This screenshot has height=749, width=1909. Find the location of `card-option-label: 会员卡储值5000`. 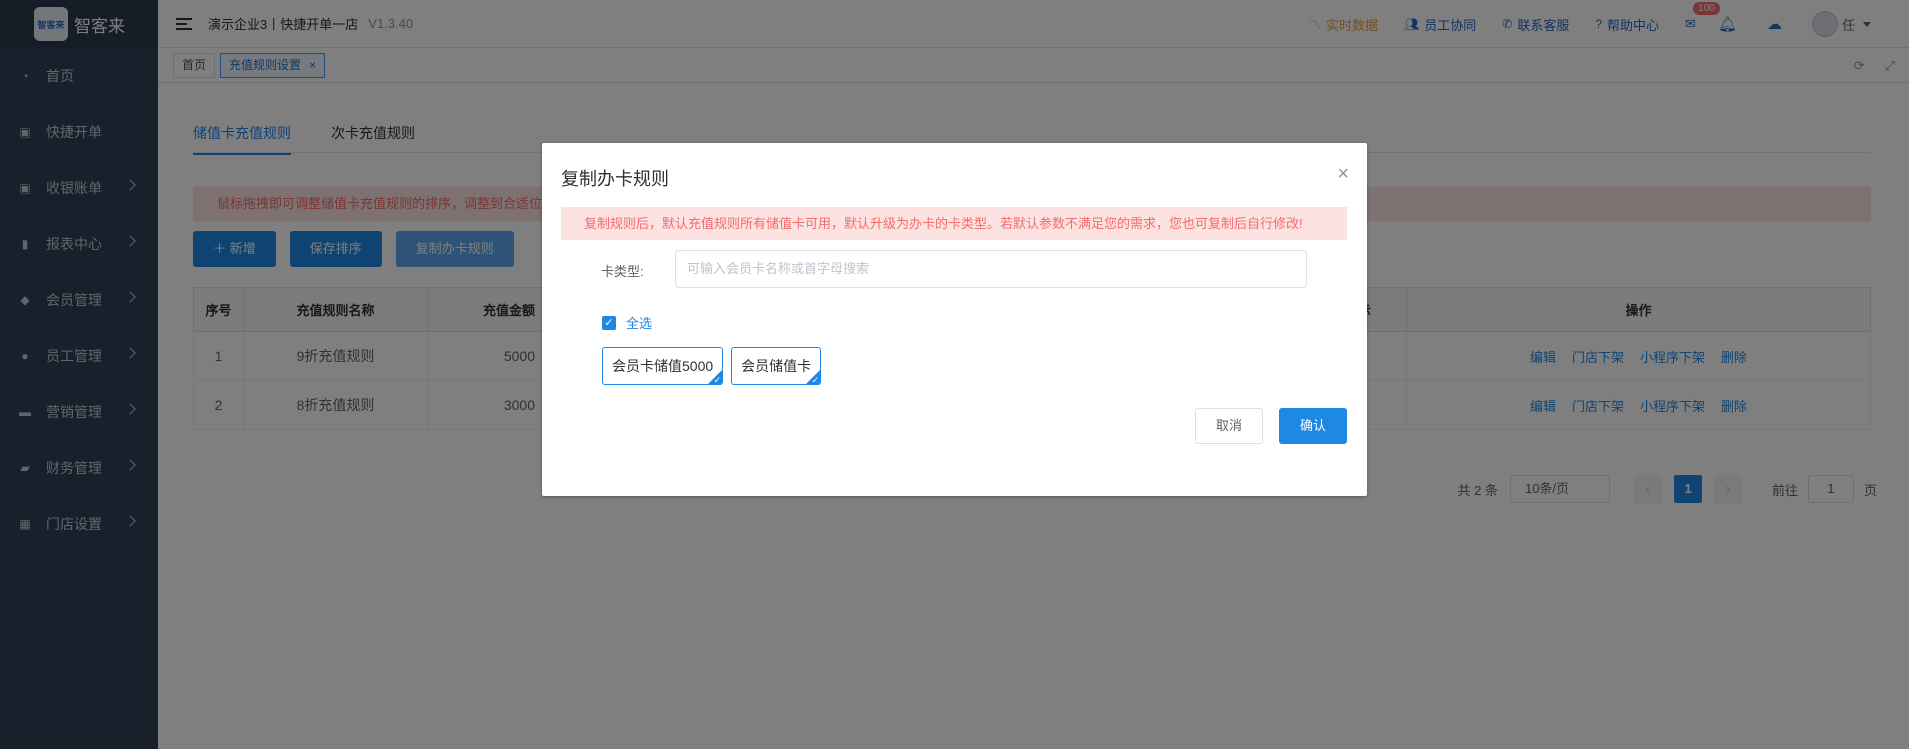

card-option-label: 会员卡储值5000 is located at coordinates (663, 366).